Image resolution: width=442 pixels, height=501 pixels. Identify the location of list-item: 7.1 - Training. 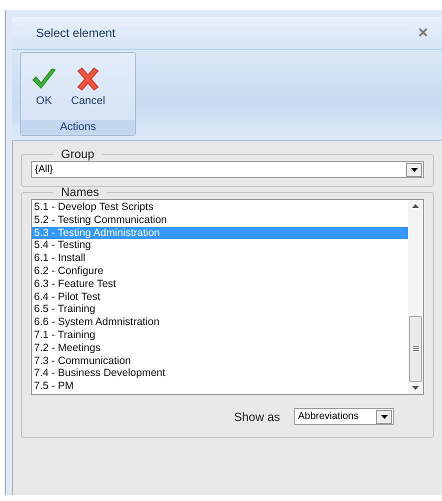
(220, 335).